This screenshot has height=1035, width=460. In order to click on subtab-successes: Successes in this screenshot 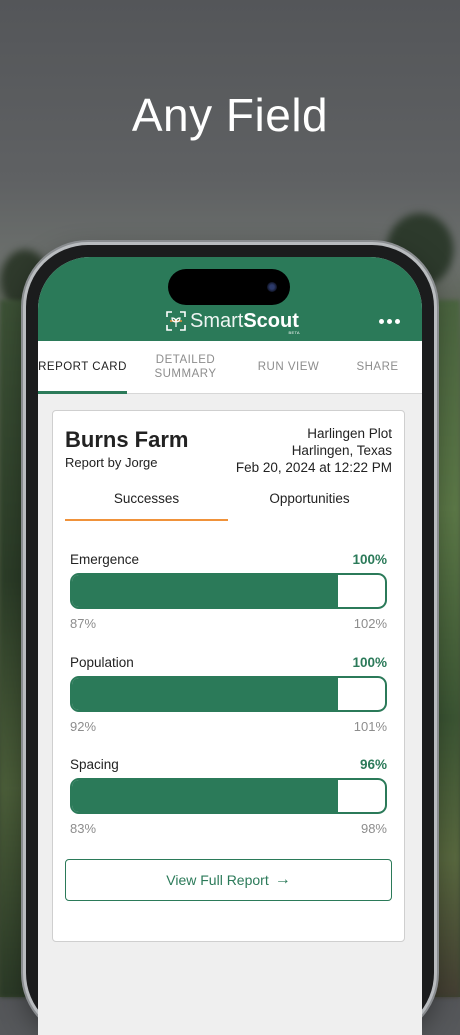, I will do `click(146, 505)`.